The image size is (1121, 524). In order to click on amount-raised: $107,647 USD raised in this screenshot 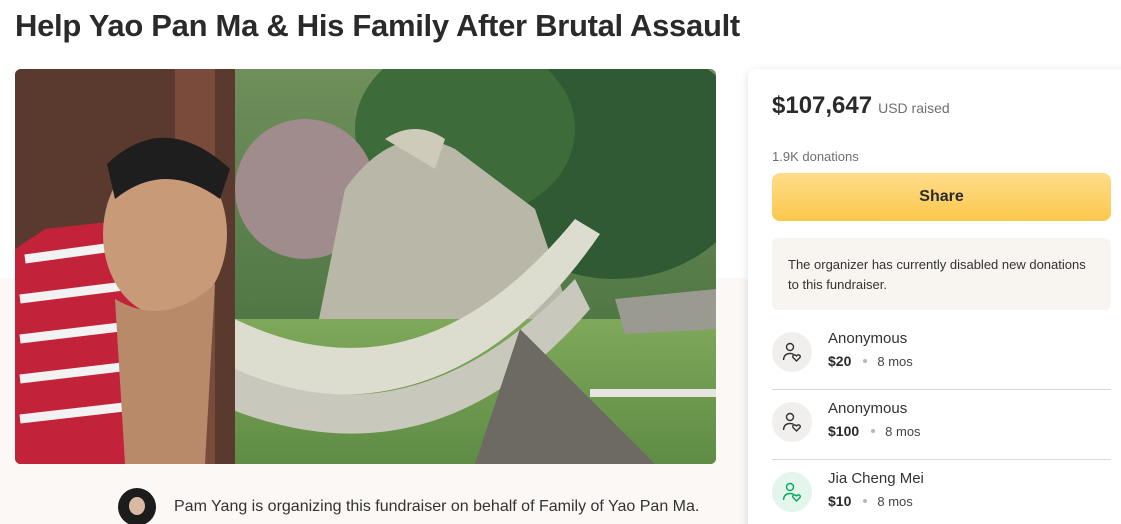, I will do `click(861, 106)`.